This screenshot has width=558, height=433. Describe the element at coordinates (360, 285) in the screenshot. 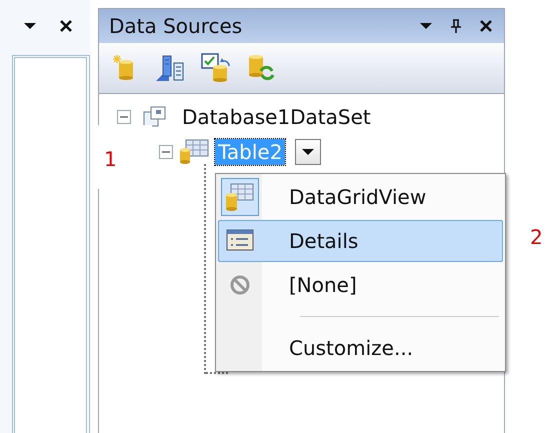

I see `menu-item: [None]` at that location.